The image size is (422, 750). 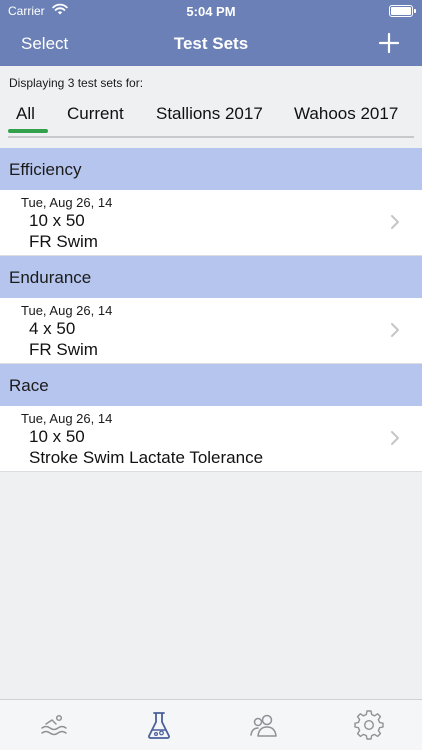 I want to click on tab-current: Current, so click(x=95, y=114).